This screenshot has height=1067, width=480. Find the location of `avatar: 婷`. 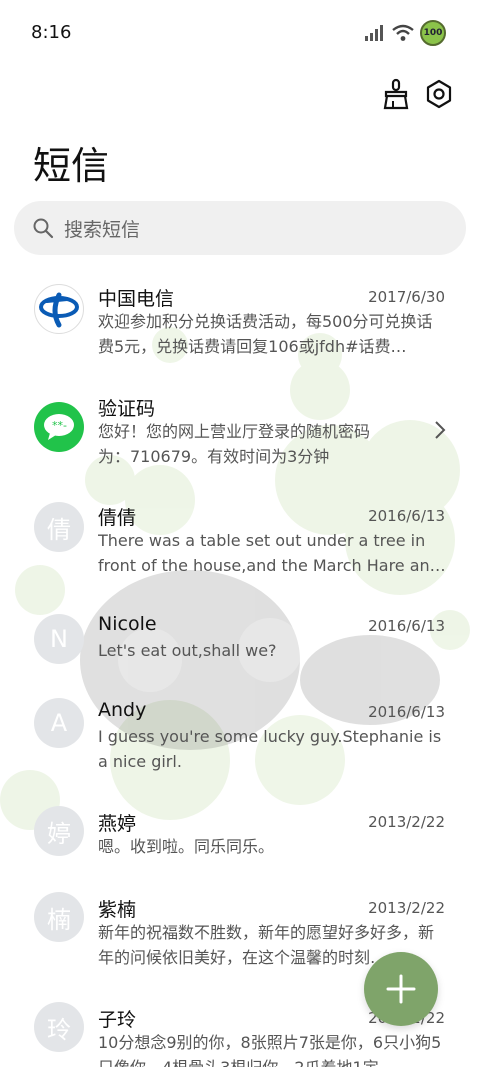

avatar: 婷 is located at coordinates (59, 831).